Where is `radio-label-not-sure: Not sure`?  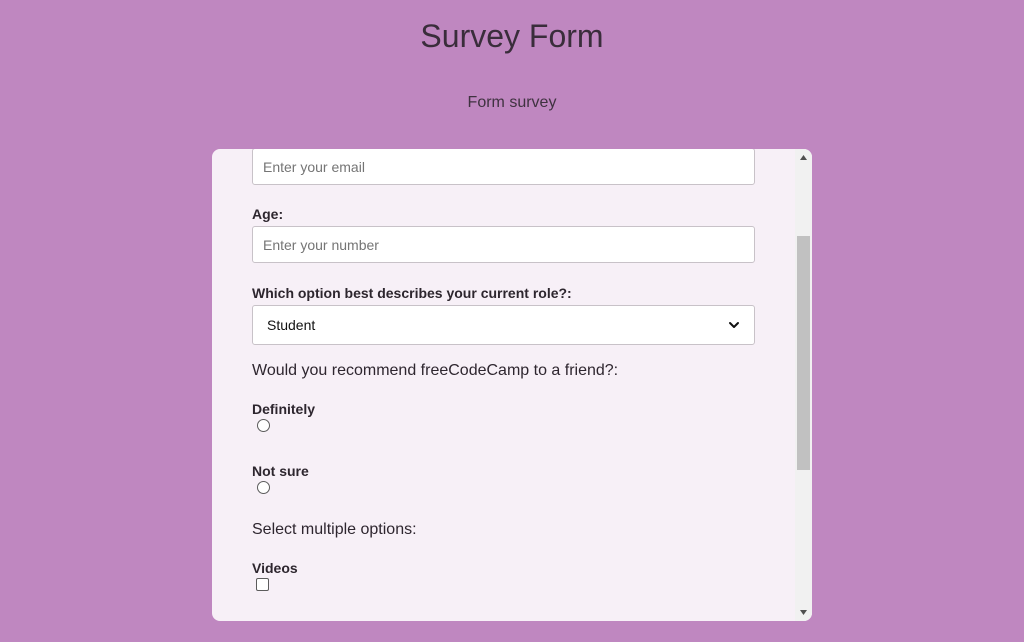 radio-label-not-sure: Not sure is located at coordinates (280, 471).